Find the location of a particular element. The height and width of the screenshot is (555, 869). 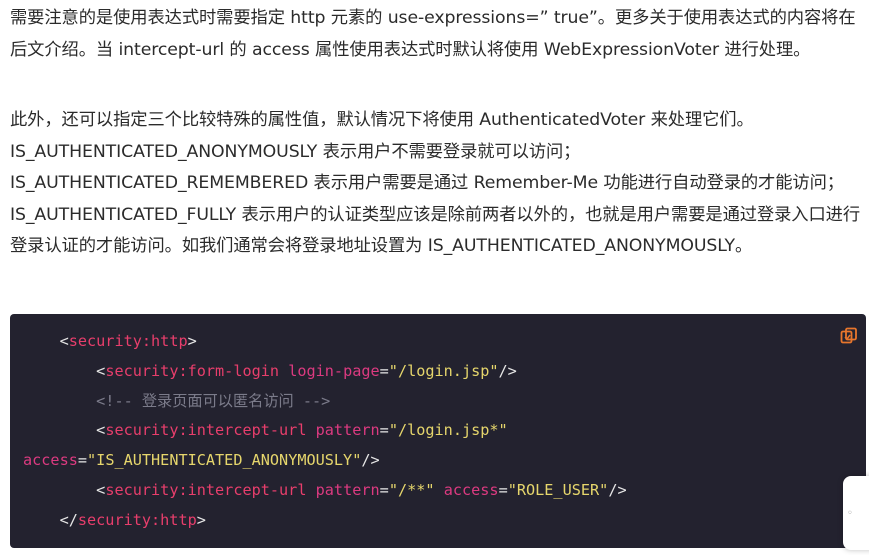

code-string: "/login.jsp*" is located at coordinates (448, 430).